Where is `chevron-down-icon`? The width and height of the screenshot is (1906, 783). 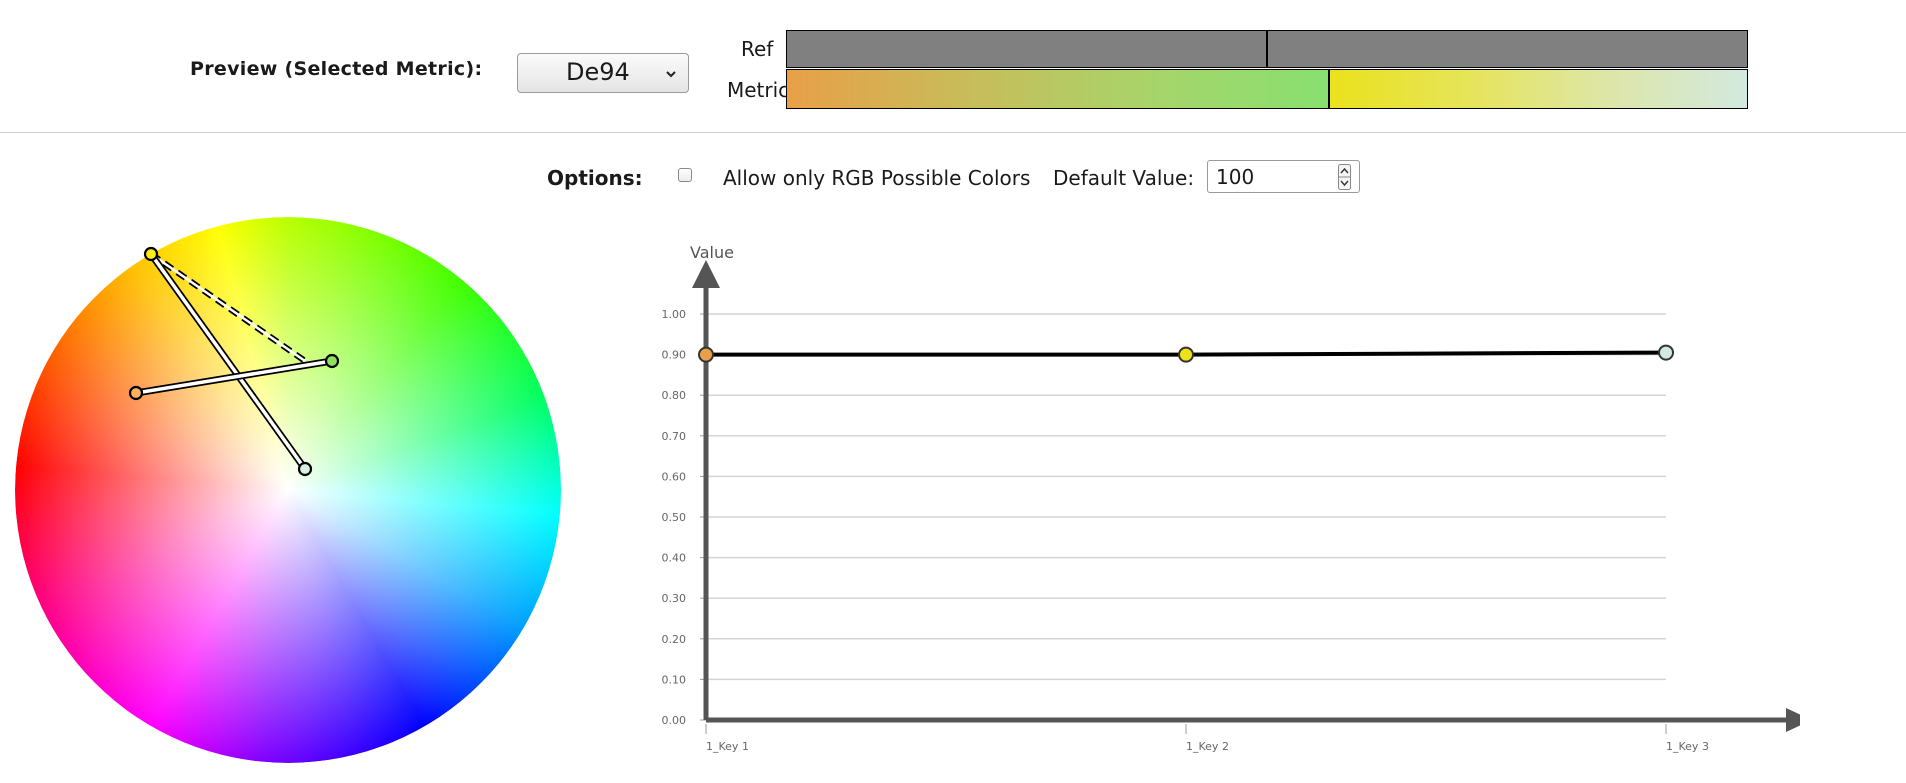 chevron-down-icon is located at coordinates (671, 74).